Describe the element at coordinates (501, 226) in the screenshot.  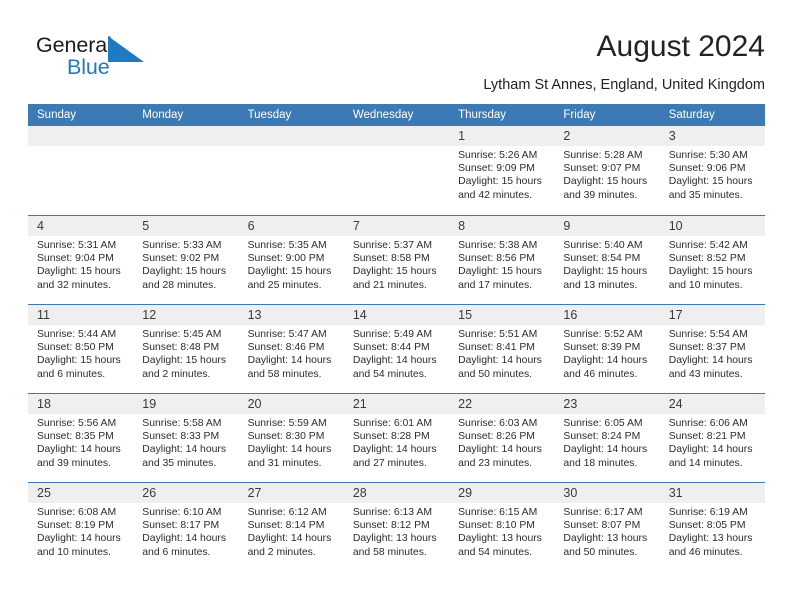
I see `day-number: 8` at that location.